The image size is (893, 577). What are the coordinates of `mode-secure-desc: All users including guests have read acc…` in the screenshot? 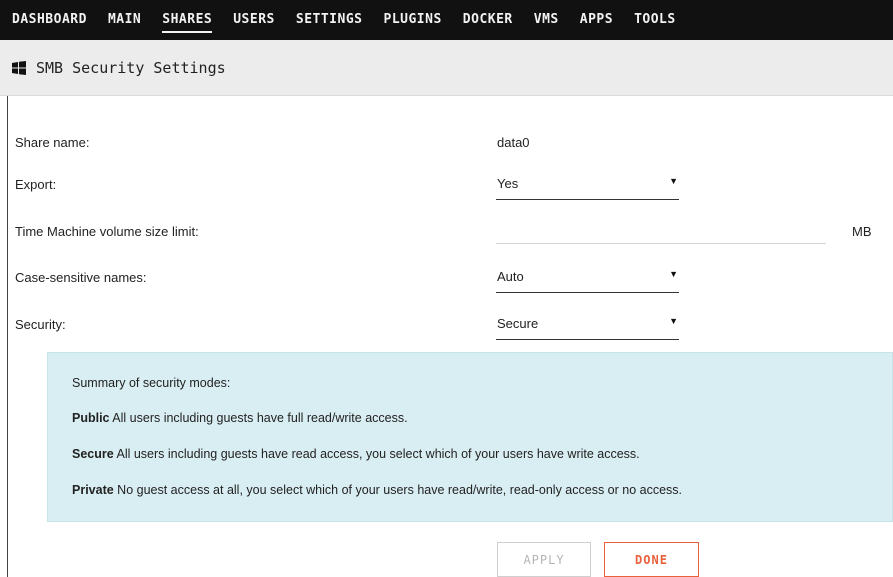 It's located at (376, 454).